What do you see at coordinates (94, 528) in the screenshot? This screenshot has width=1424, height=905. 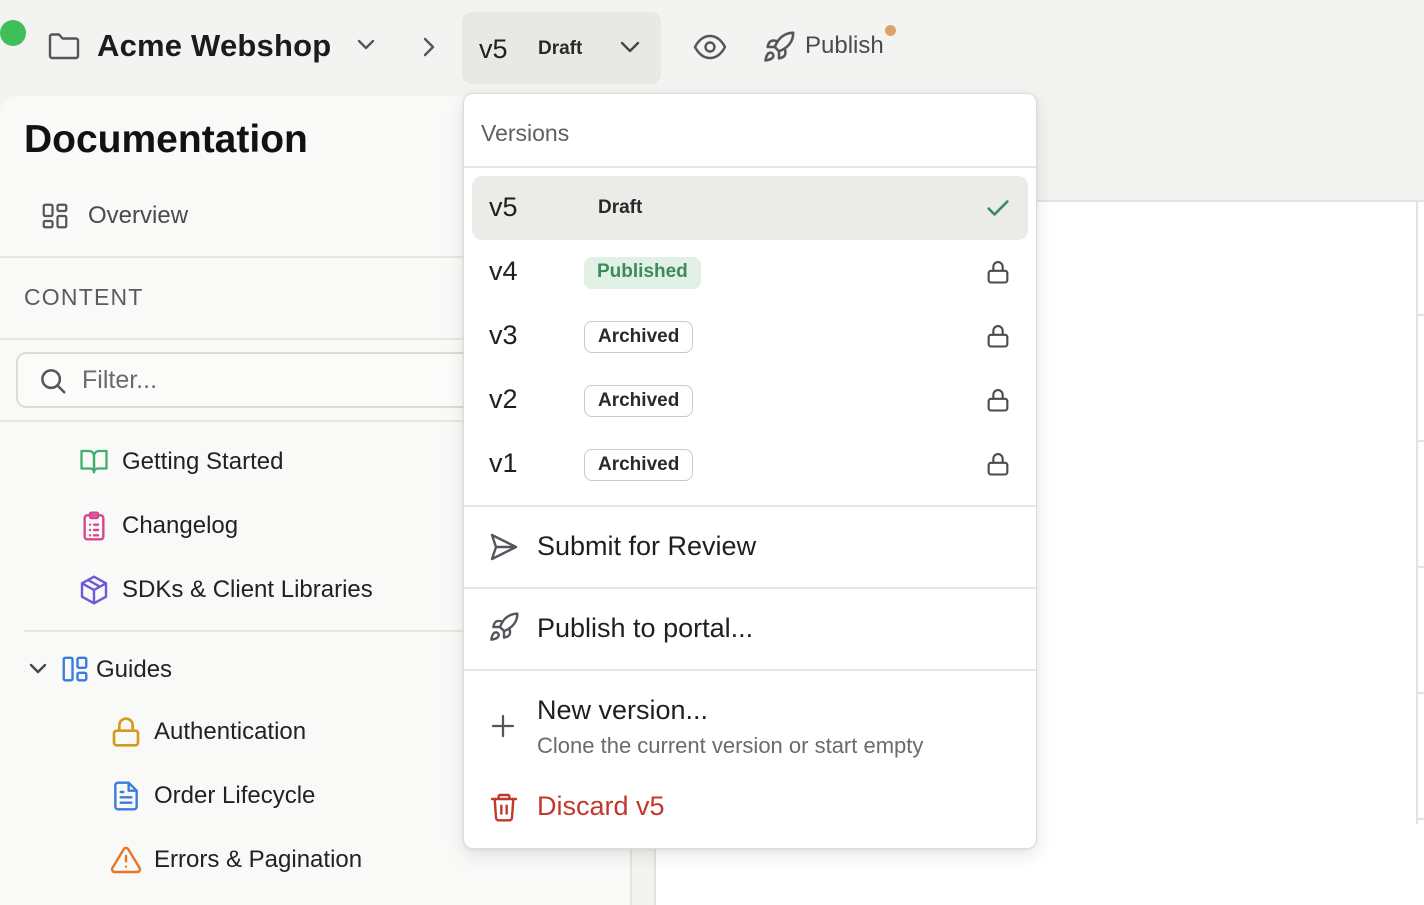 I see `clipboard-list-icon` at bounding box center [94, 528].